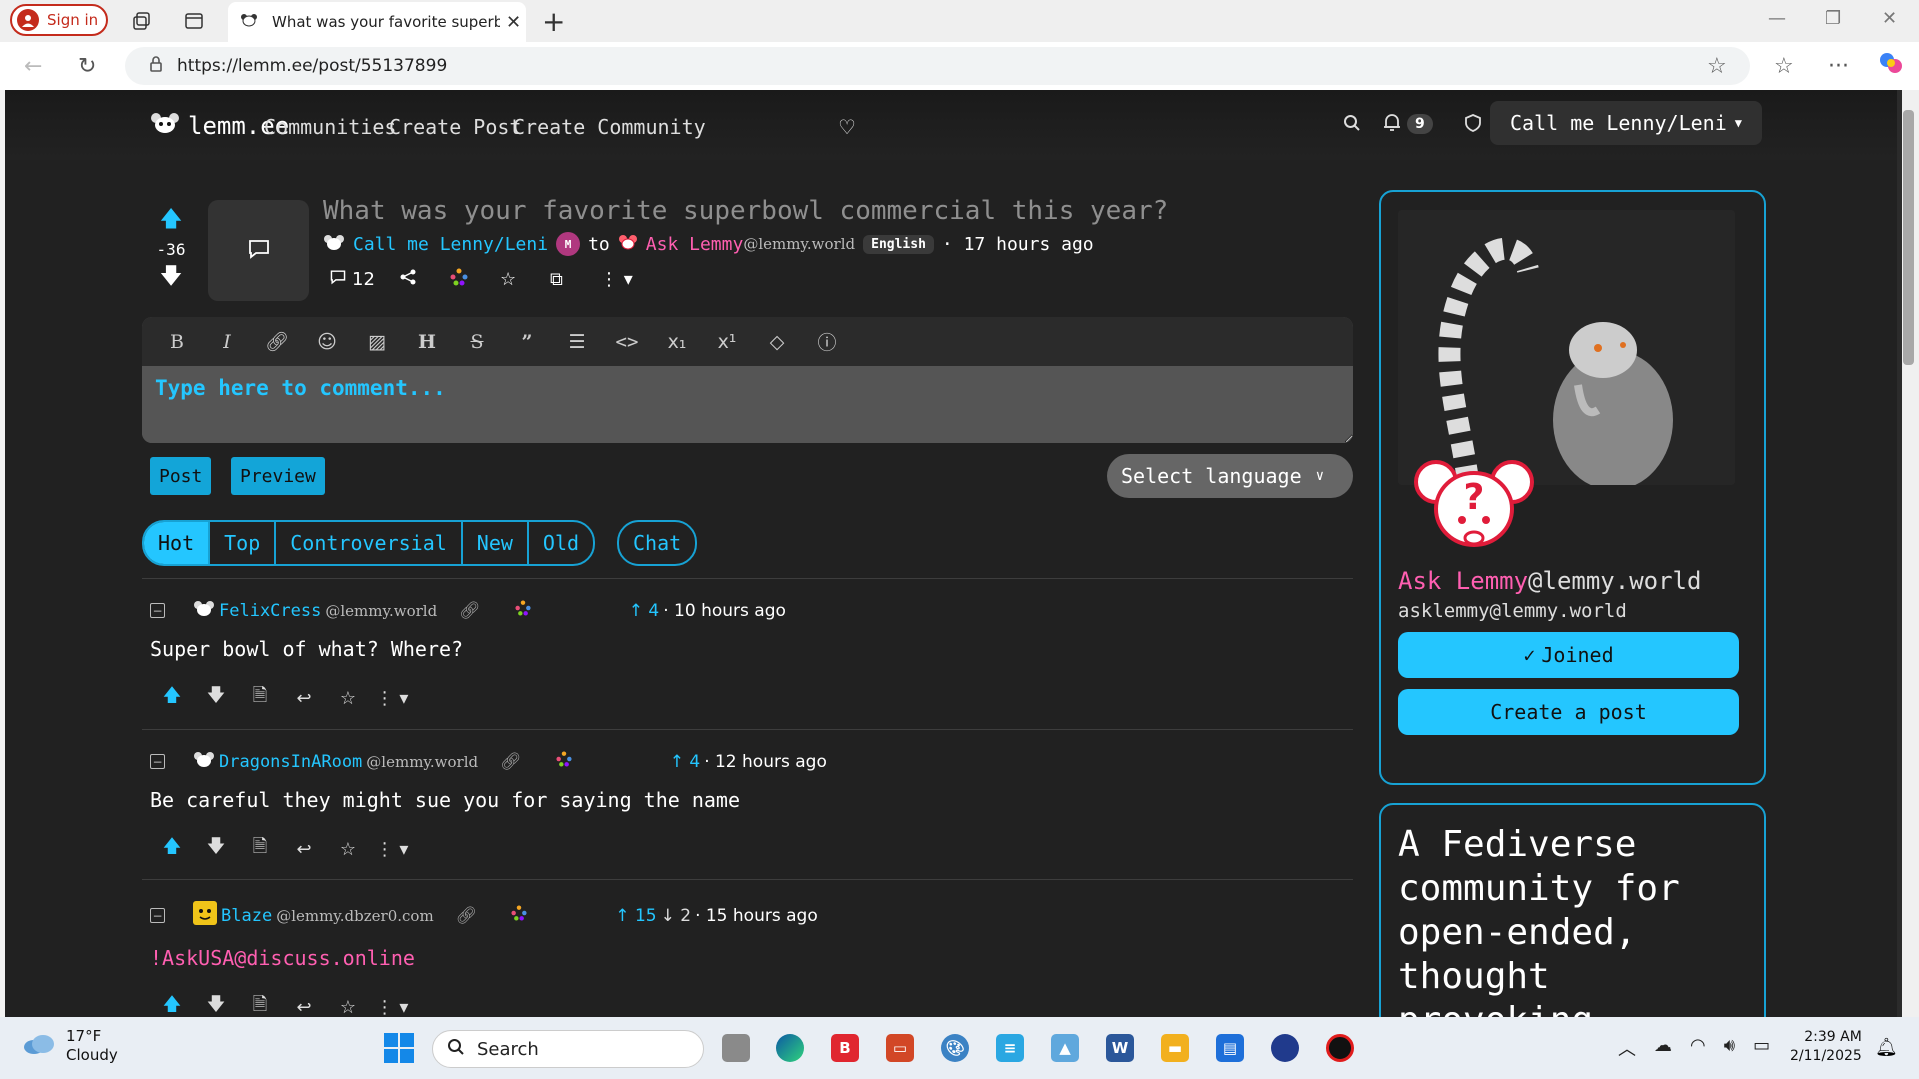 The width and height of the screenshot is (1919, 1079). Describe the element at coordinates (1729, 1048) in the screenshot. I see `volume-icon: 🔊︎` at that location.